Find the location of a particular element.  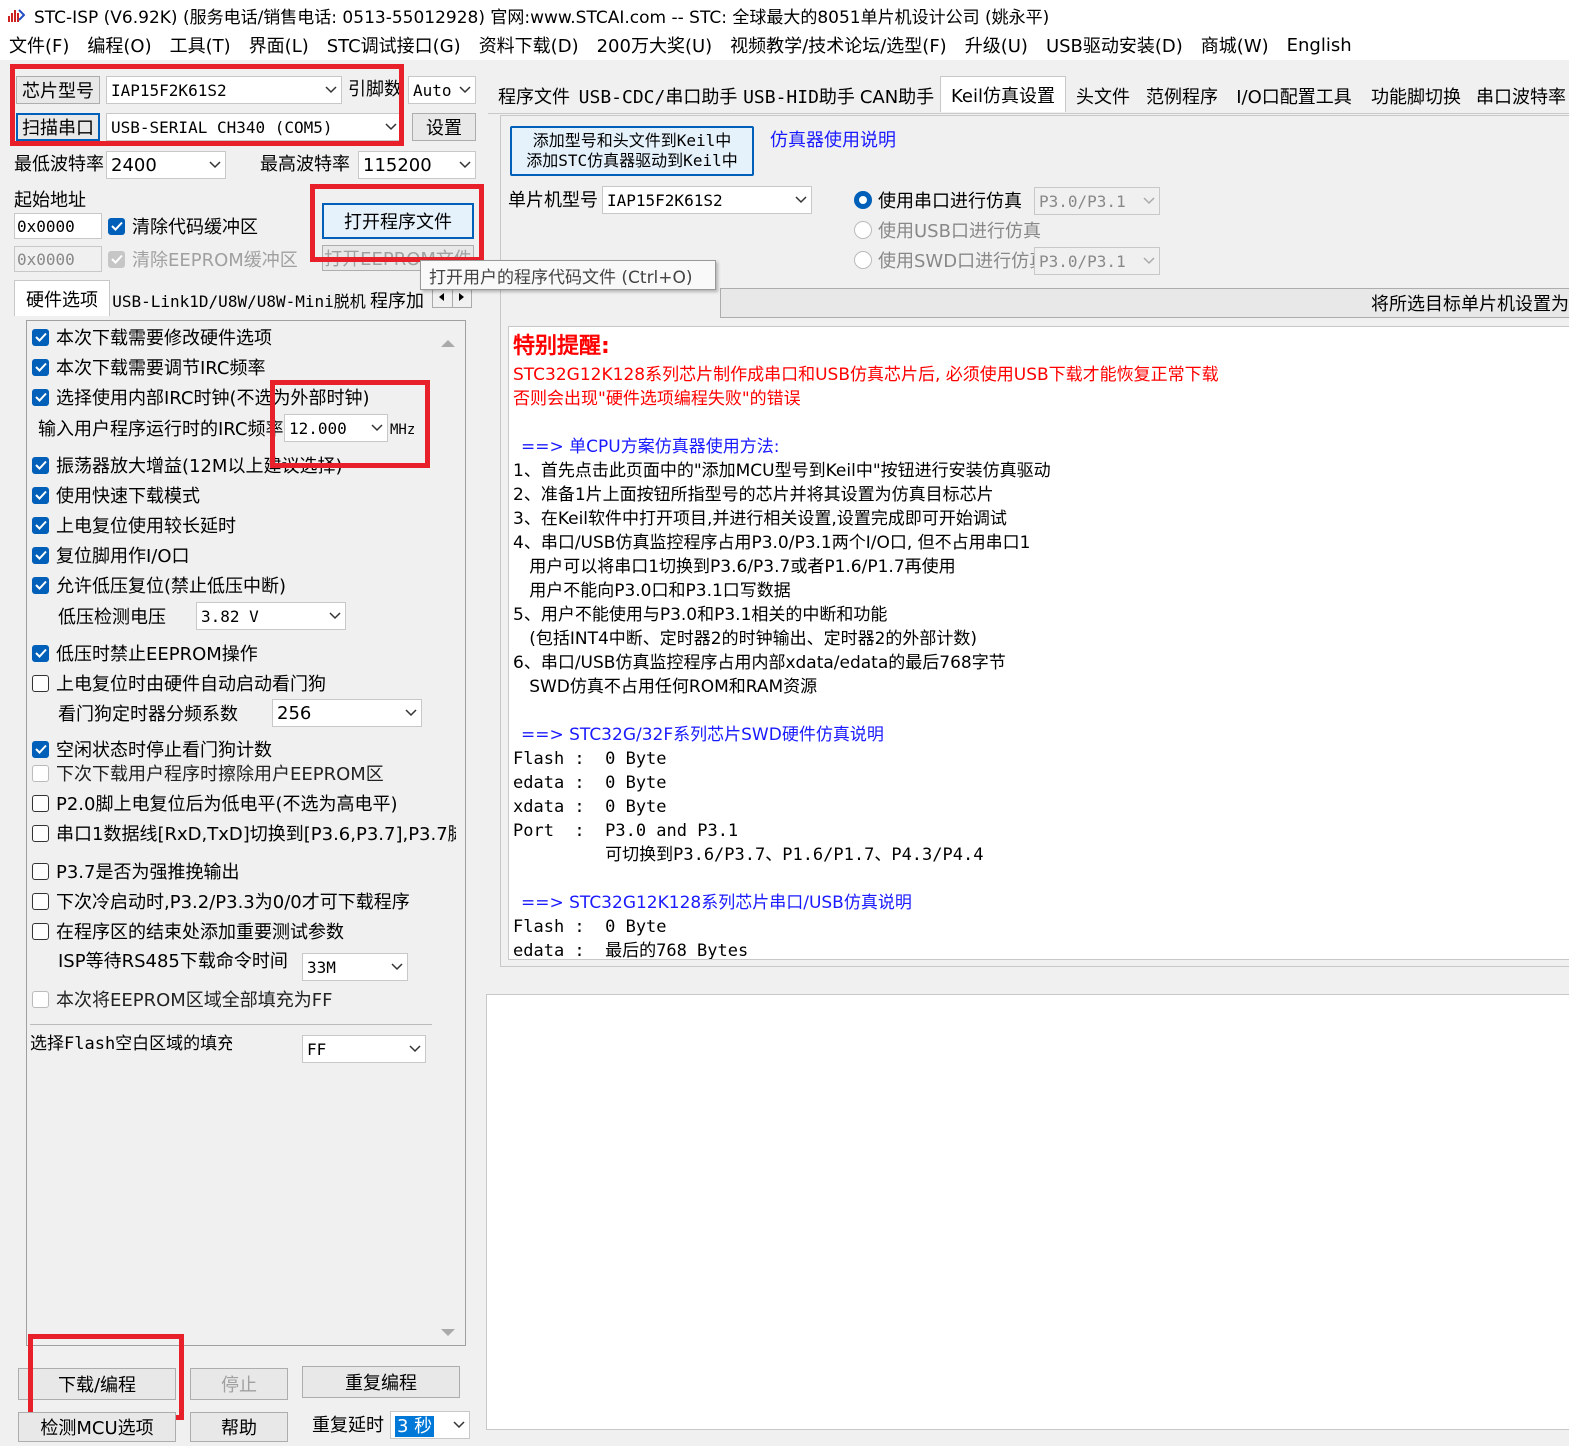

menu-upgrade: 升级(U) is located at coordinates (996, 45).